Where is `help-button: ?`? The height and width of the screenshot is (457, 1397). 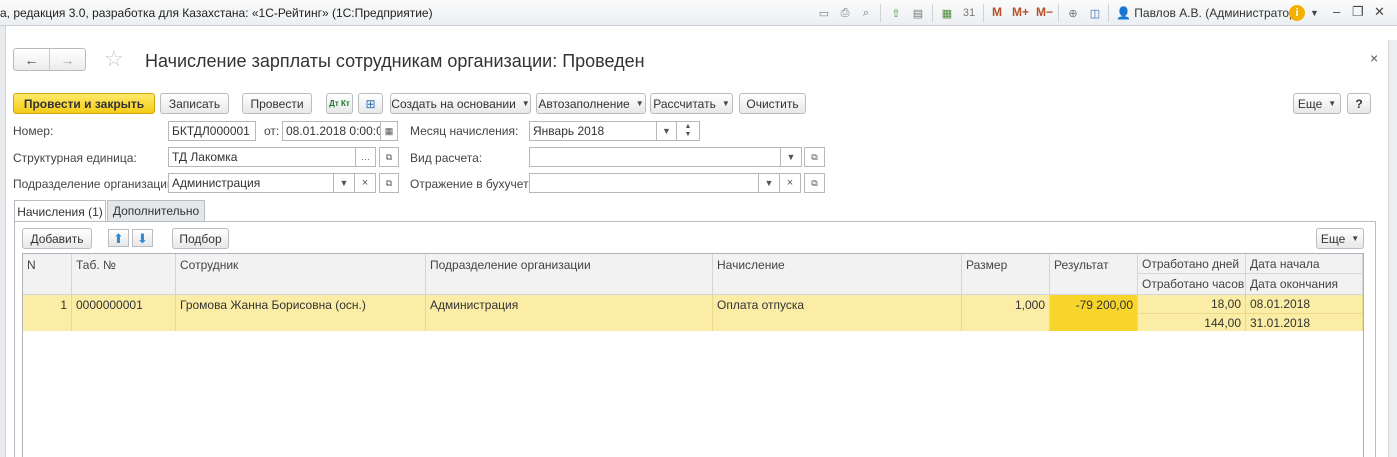 help-button: ? is located at coordinates (1359, 103).